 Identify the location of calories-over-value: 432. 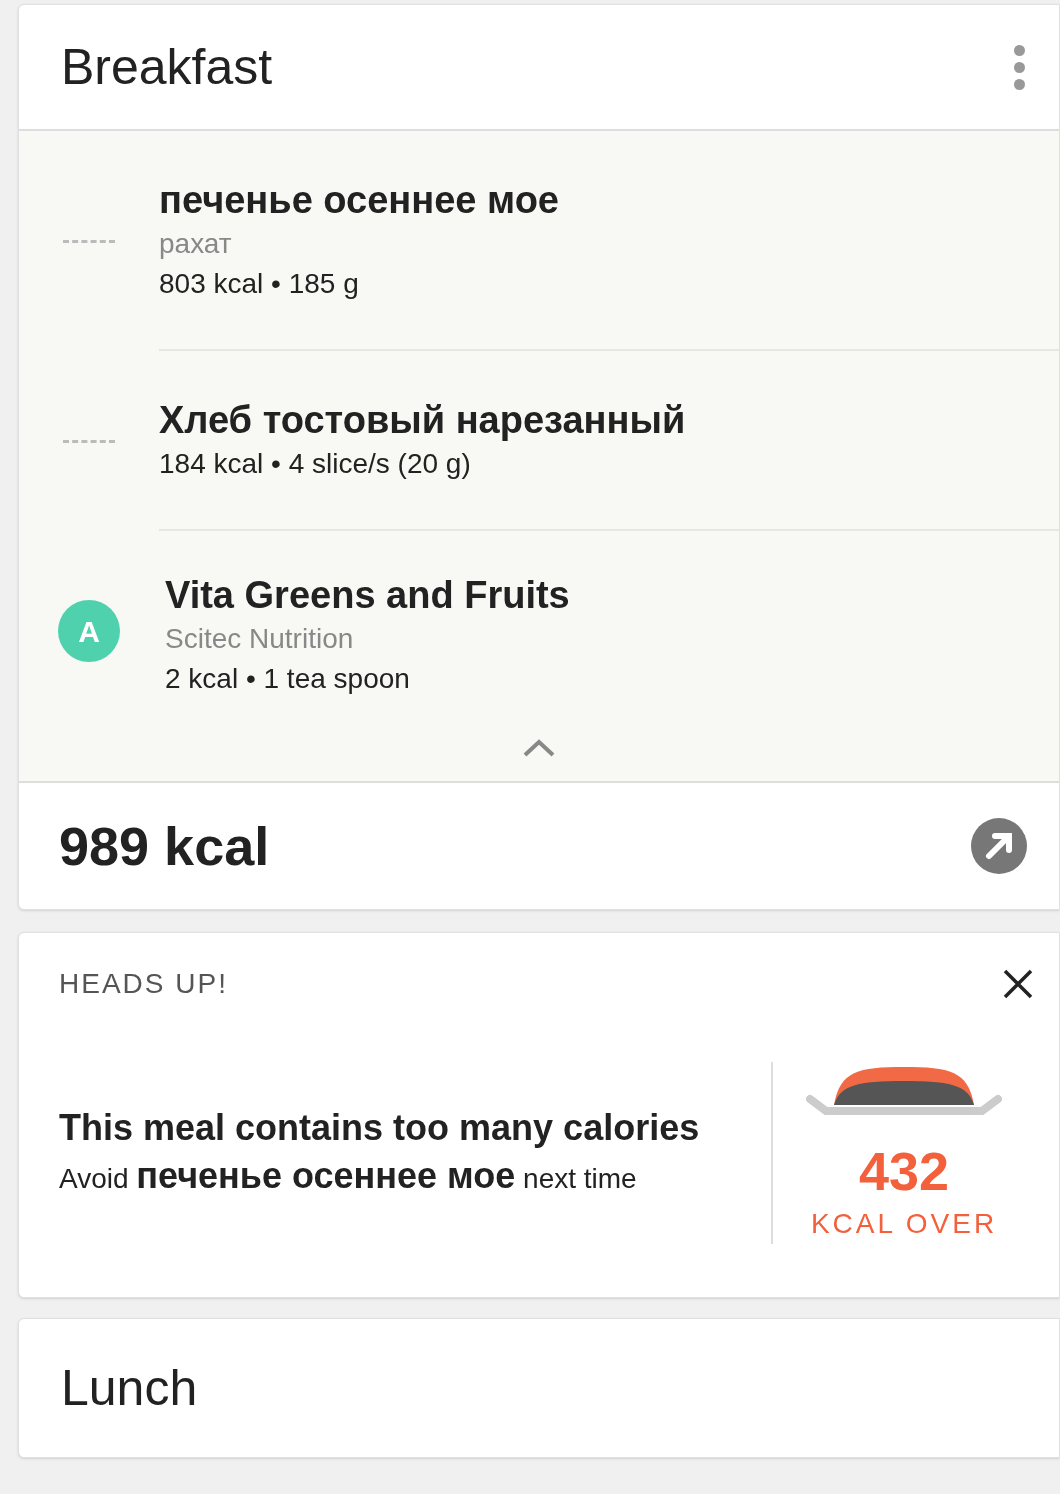
(904, 1171).